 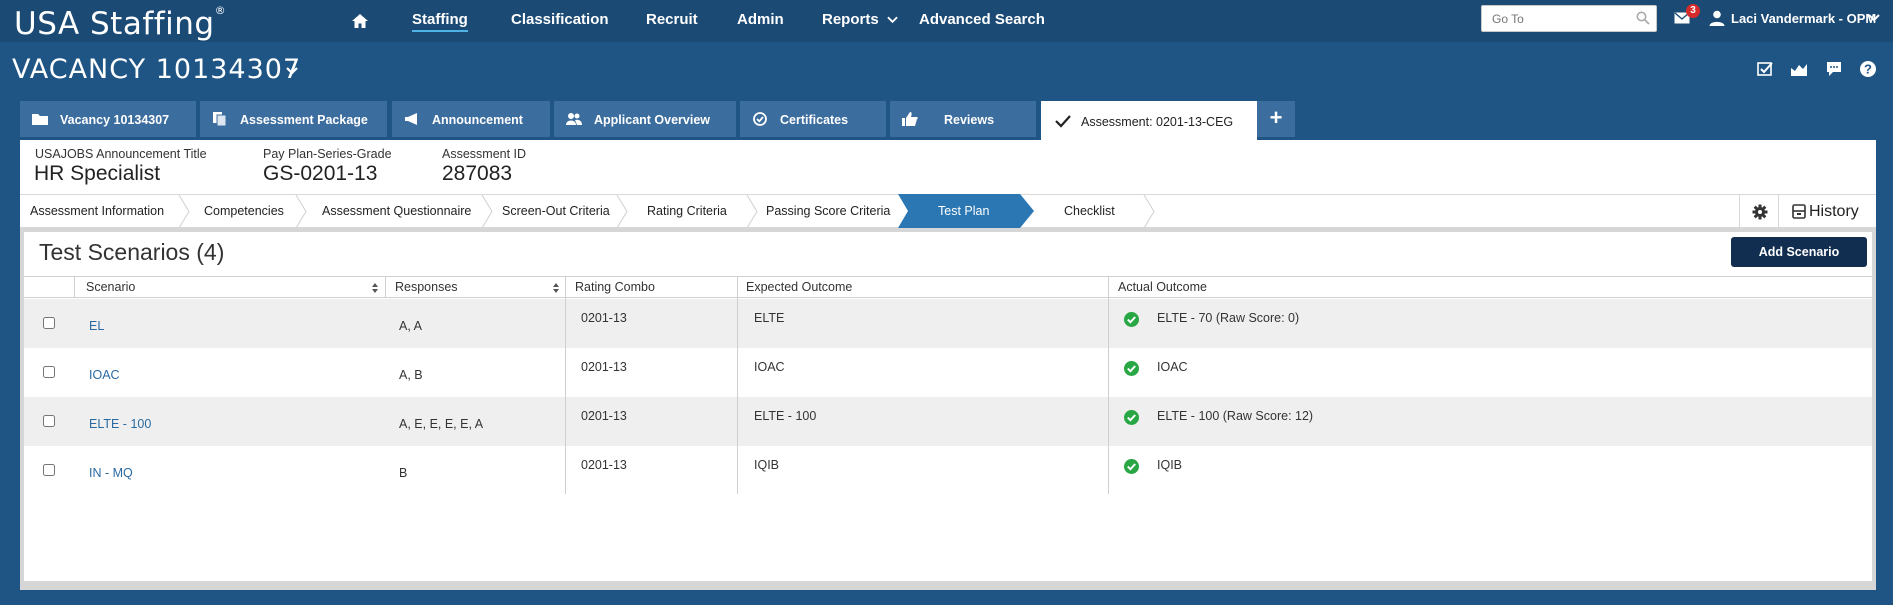 I want to click on settings-button, so click(x=1758, y=211).